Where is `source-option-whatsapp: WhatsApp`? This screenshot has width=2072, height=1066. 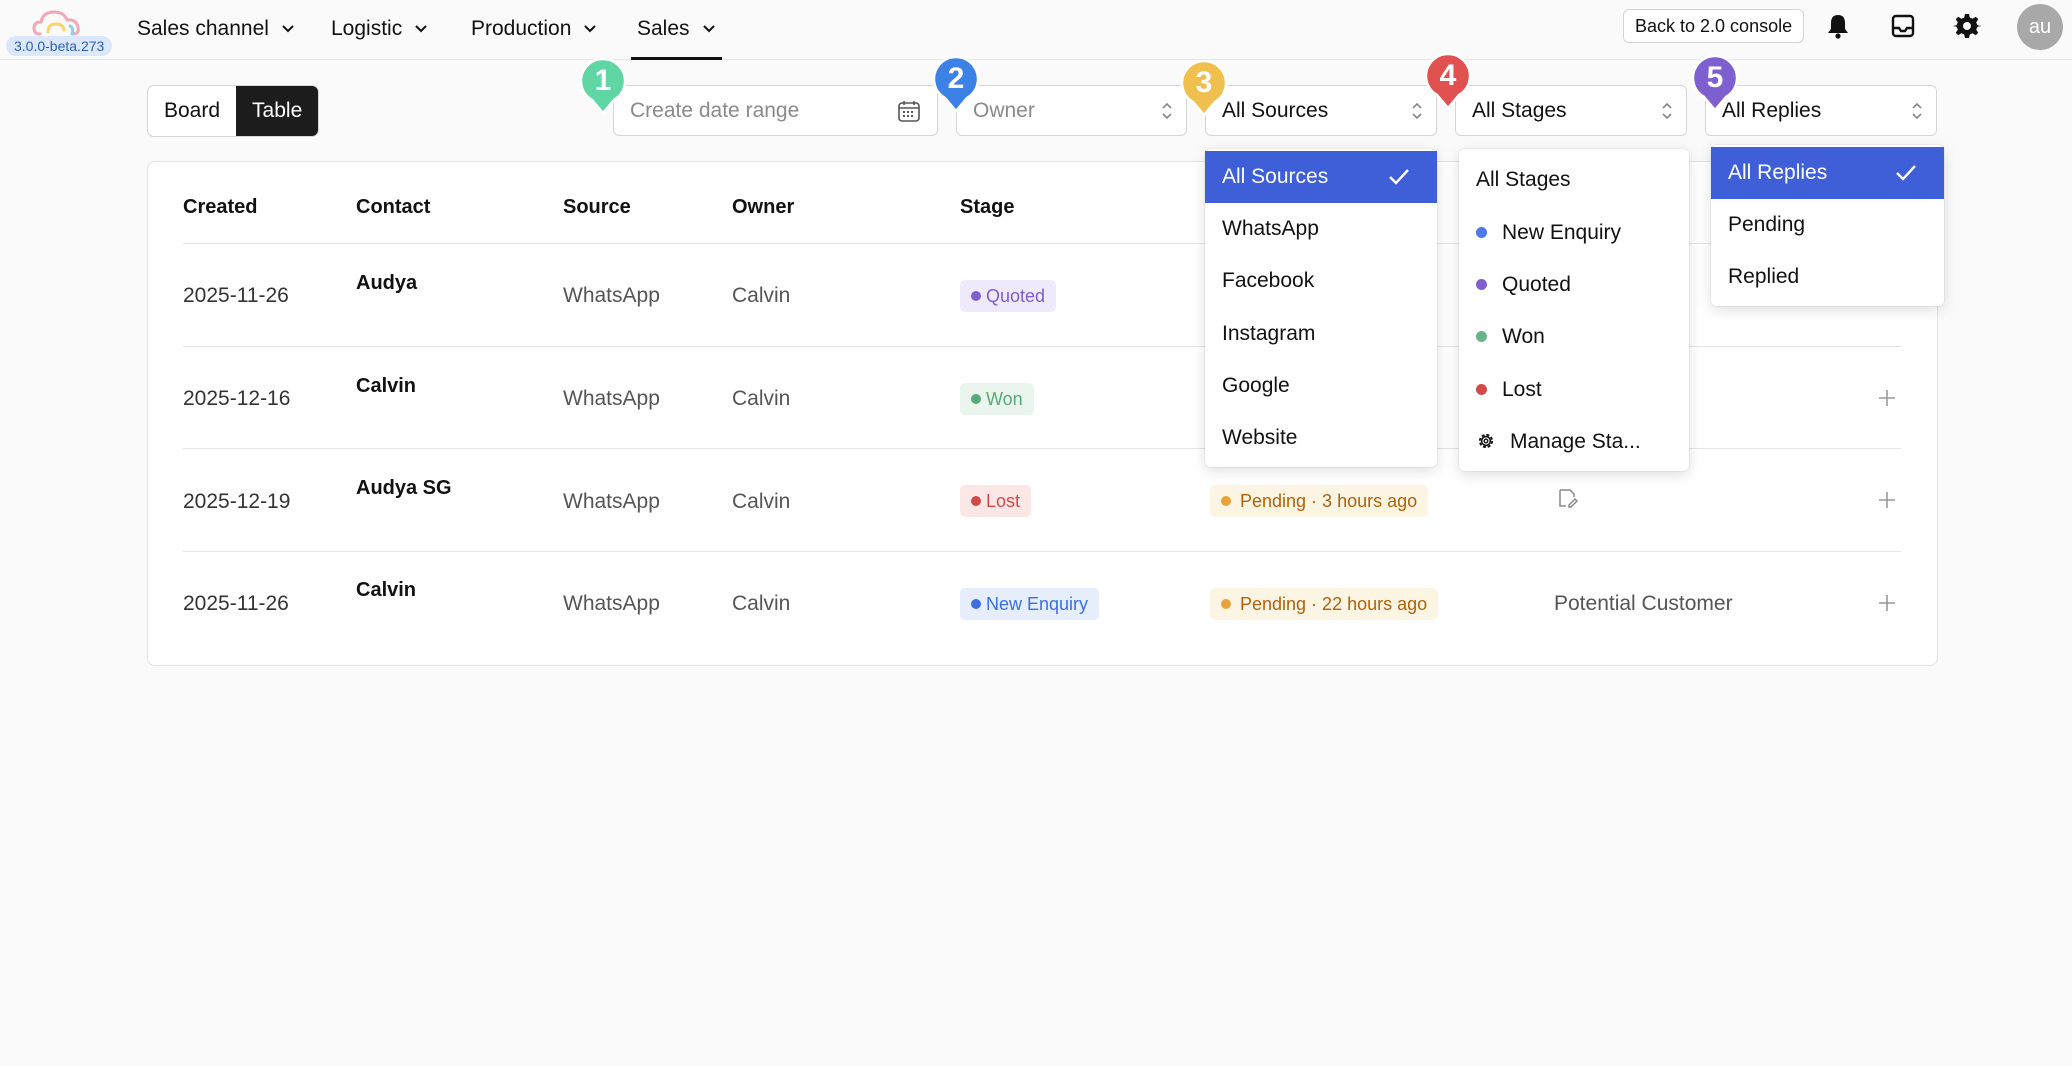
source-option-whatsapp: WhatsApp is located at coordinates (1321, 229).